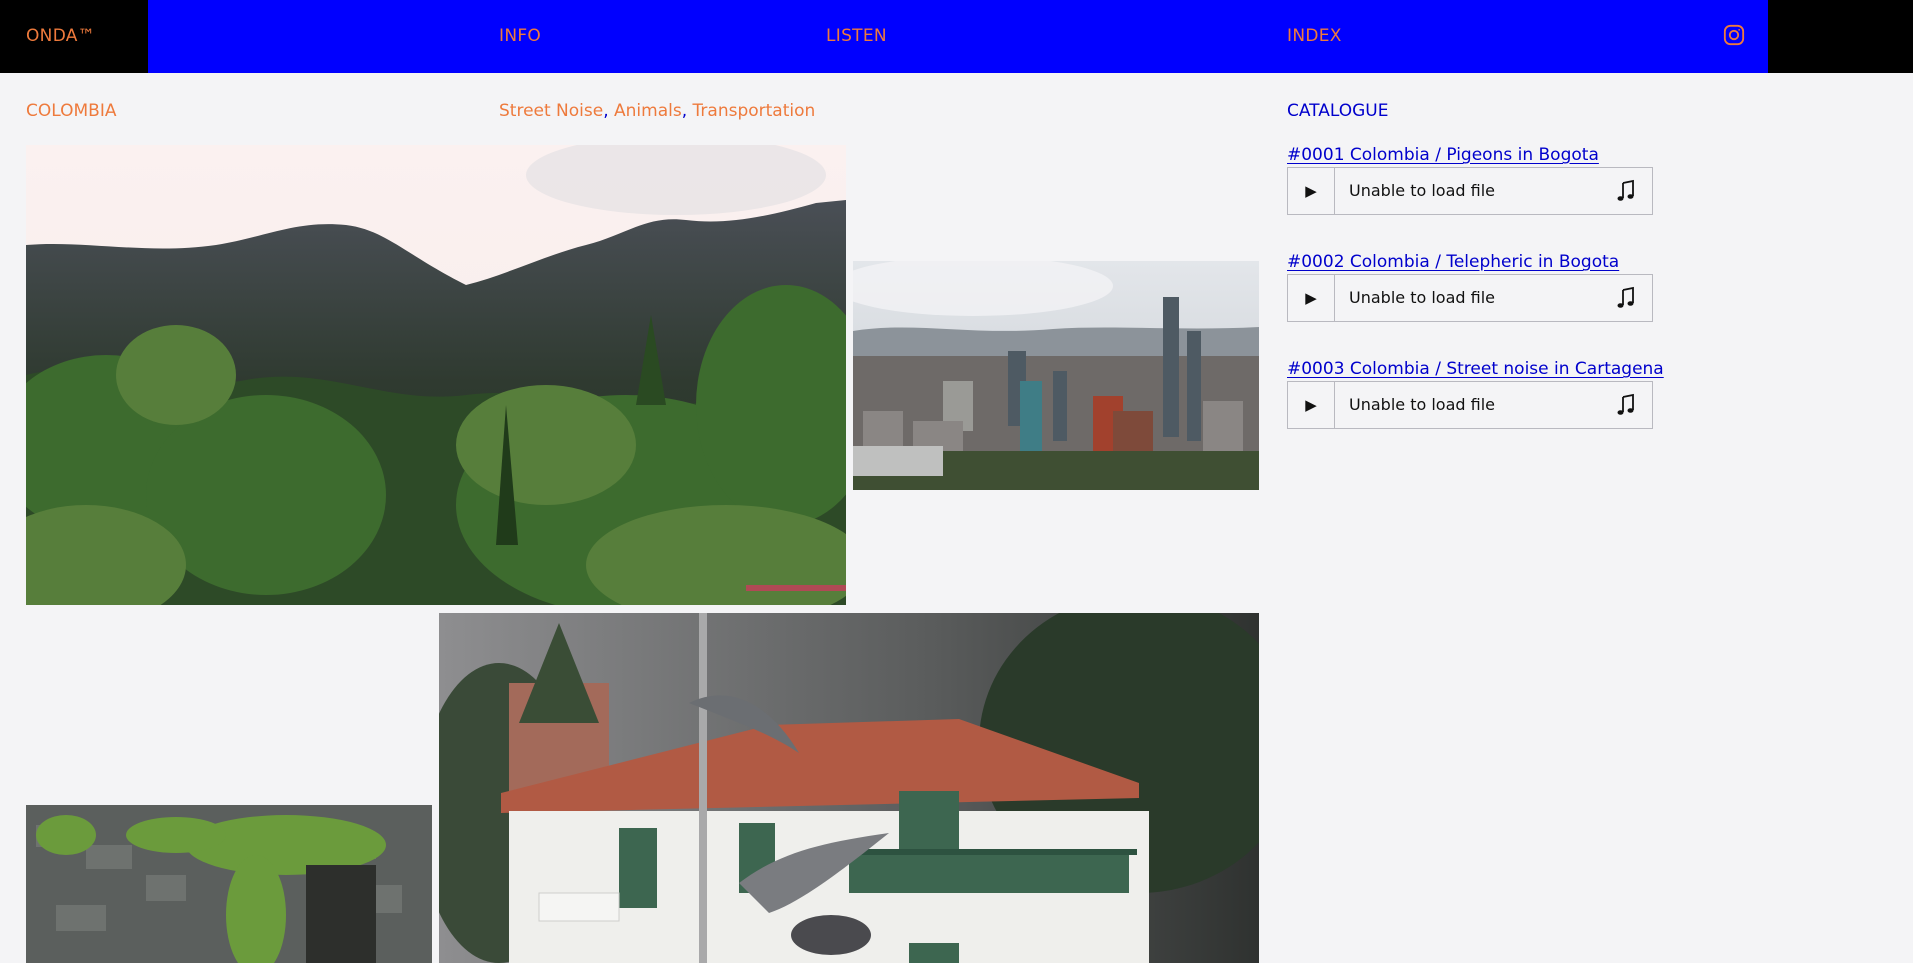 This screenshot has height=963, width=1913. What do you see at coordinates (1056, 375) in the screenshot?
I see `city-skyline-photo` at bounding box center [1056, 375].